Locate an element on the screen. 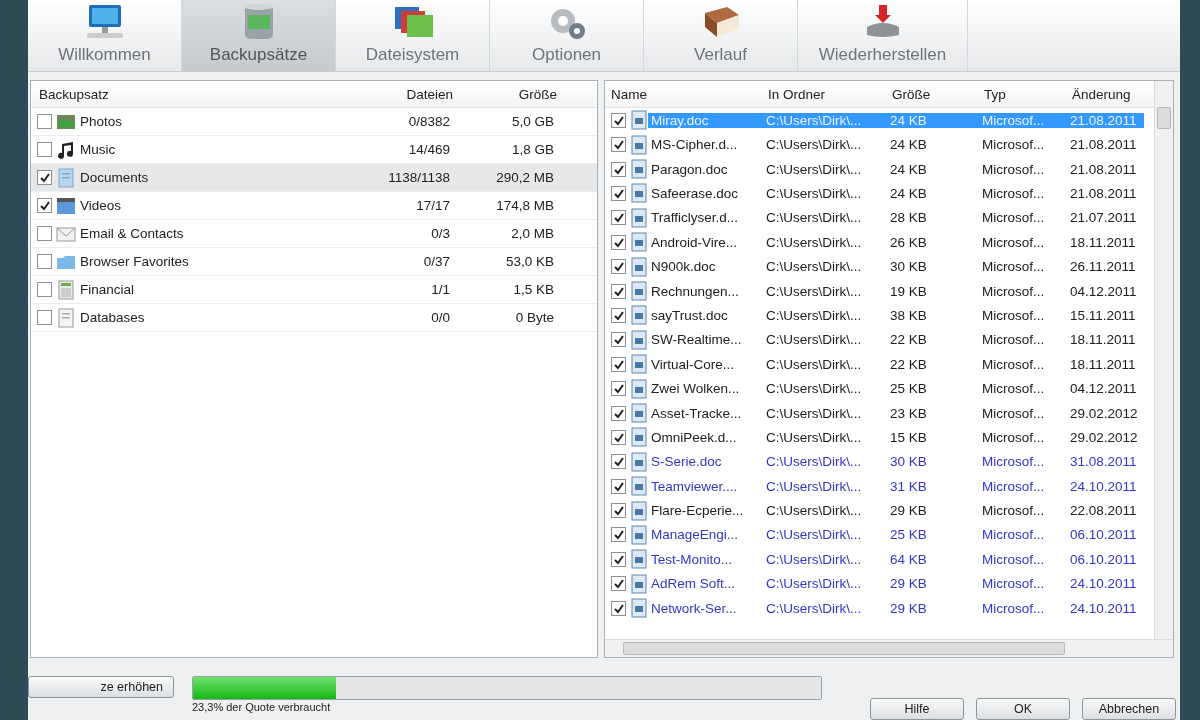 Image resolution: width=1200 pixels, height=720 pixels. column-header: Änderung is located at coordinates (1105, 94).